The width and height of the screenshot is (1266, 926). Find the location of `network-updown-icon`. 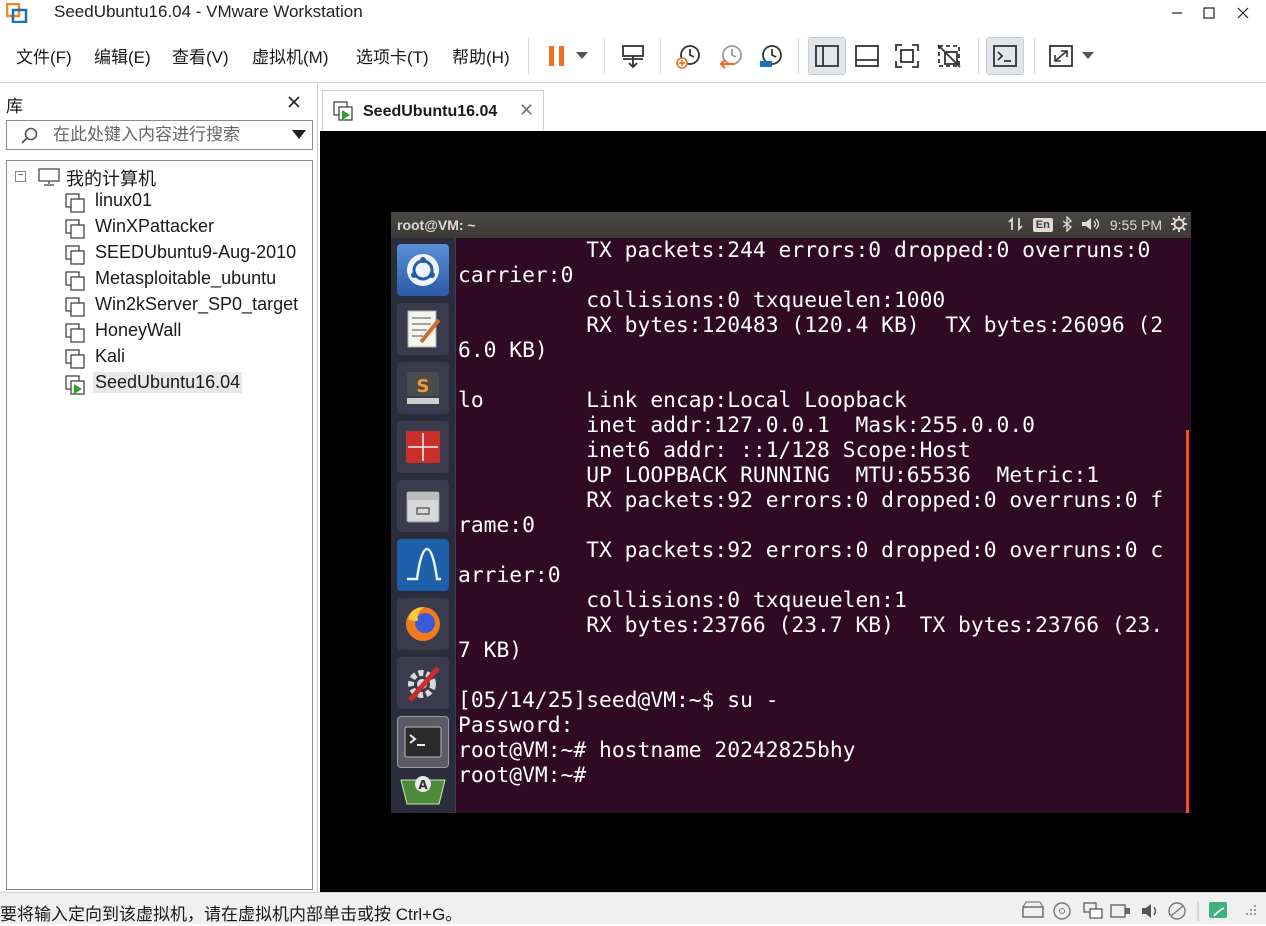

network-updown-icon is located at coordinates (1016, 225).